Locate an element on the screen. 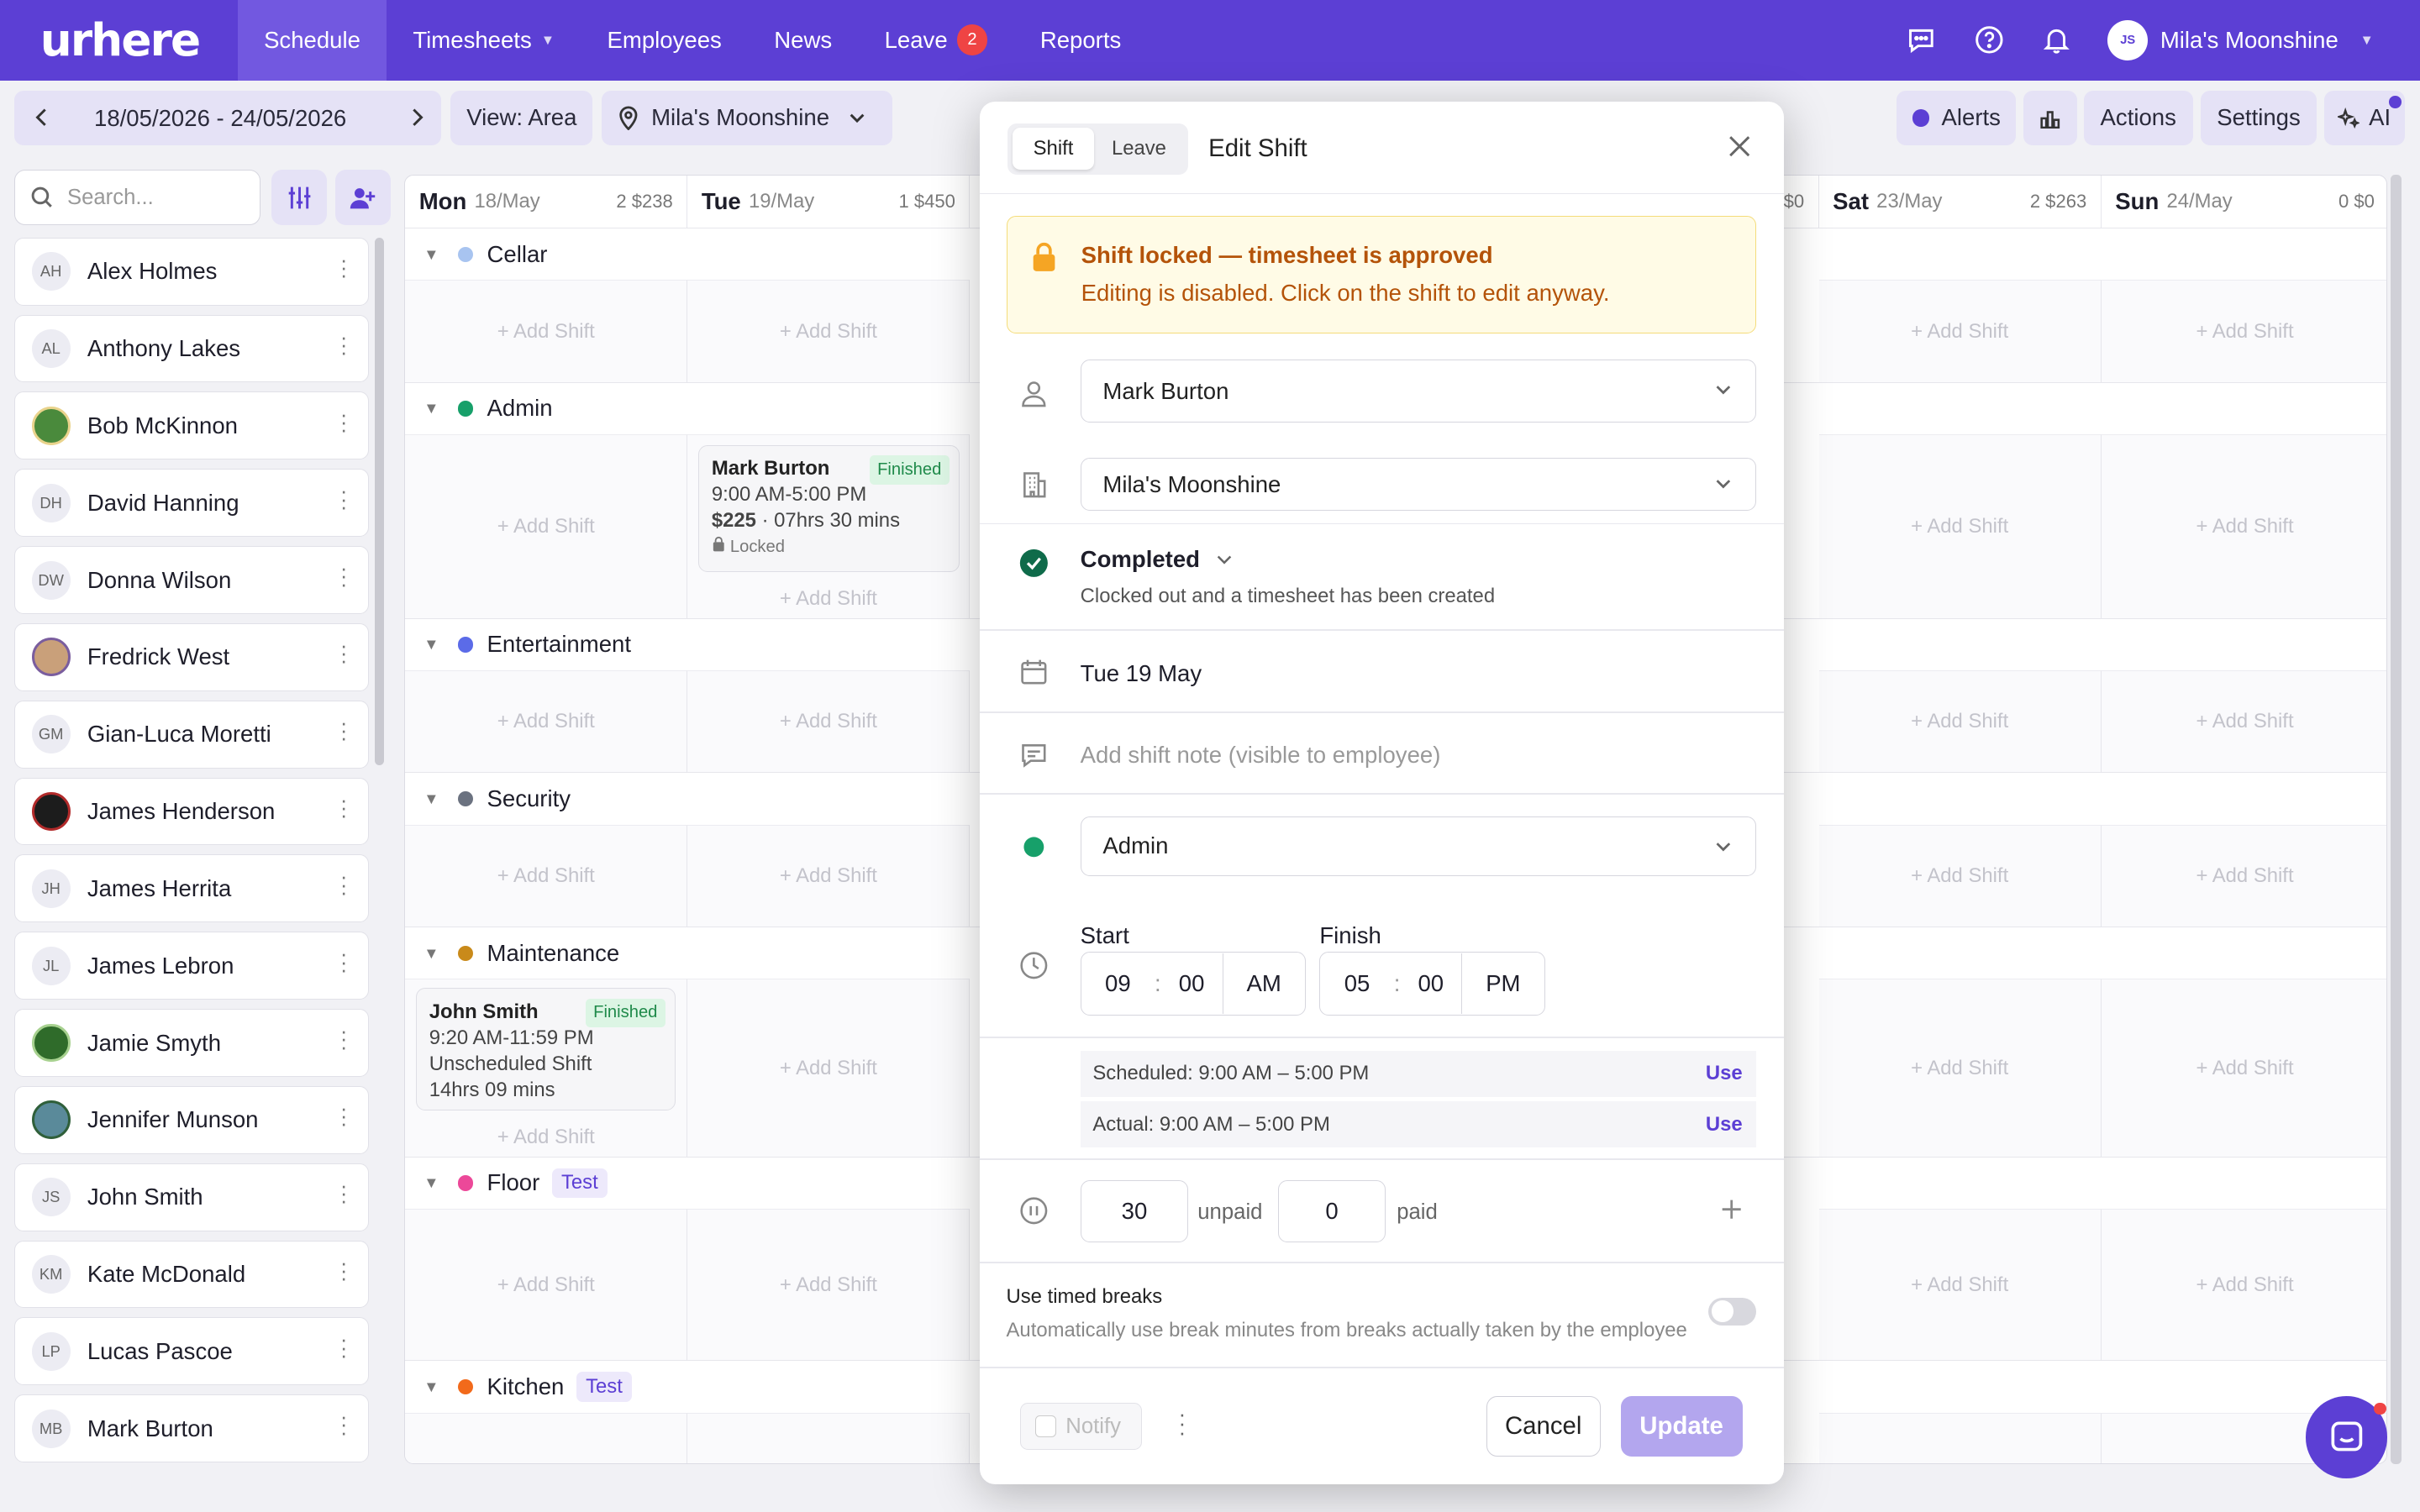  finish-time-input: 05 : 00 PM is located at coordinates (1432, 984).